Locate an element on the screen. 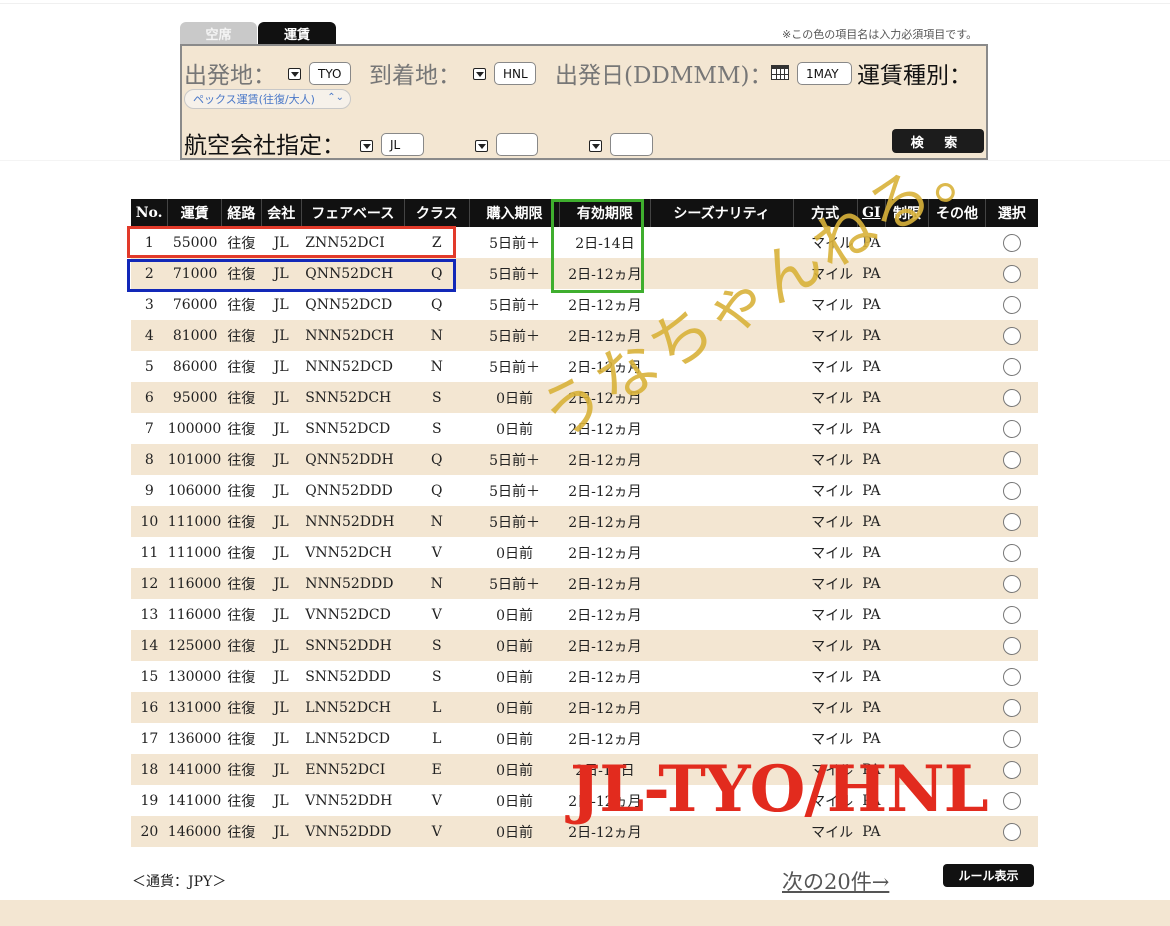 This screenshot has width=1170, height=926. airline1-dropdown-icon is located at coordinates (366, 146).